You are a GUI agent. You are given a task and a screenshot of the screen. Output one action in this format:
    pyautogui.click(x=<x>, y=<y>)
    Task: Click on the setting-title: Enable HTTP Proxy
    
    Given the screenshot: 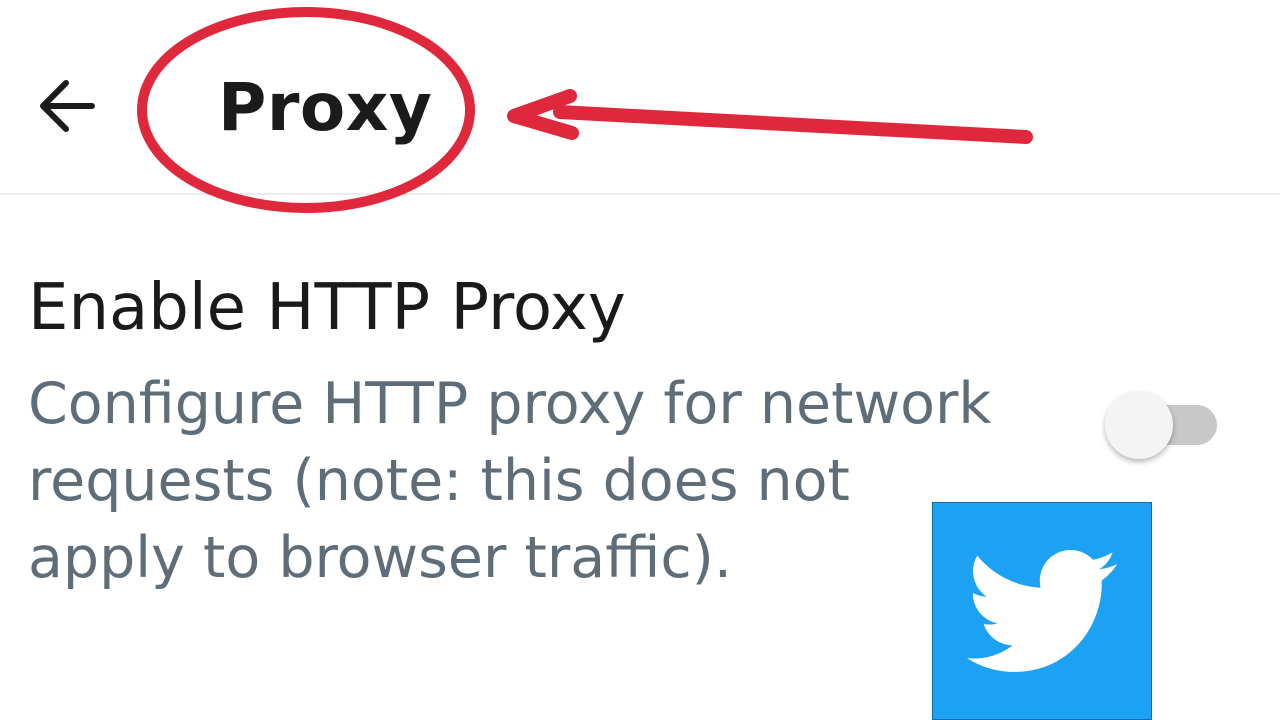 What is the action you would take?
    pyautogui.click(x=327, y=308)
    